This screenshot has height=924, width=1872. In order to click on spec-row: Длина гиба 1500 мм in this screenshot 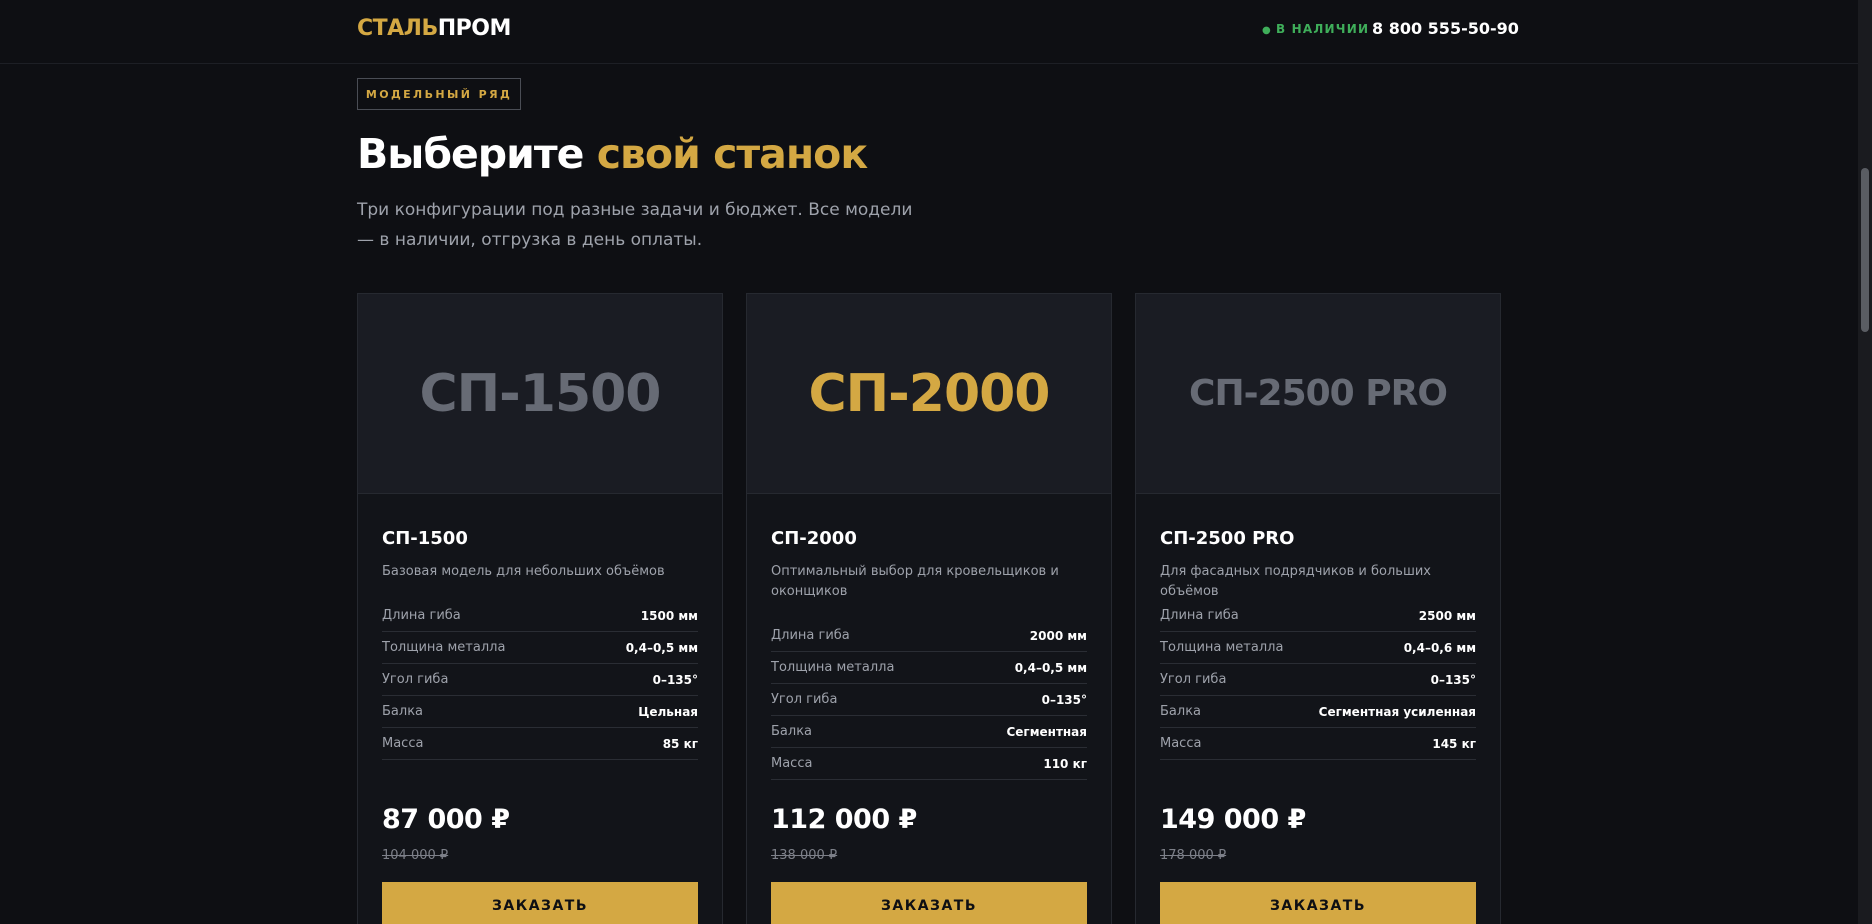, I will do `click(540, 616)`.